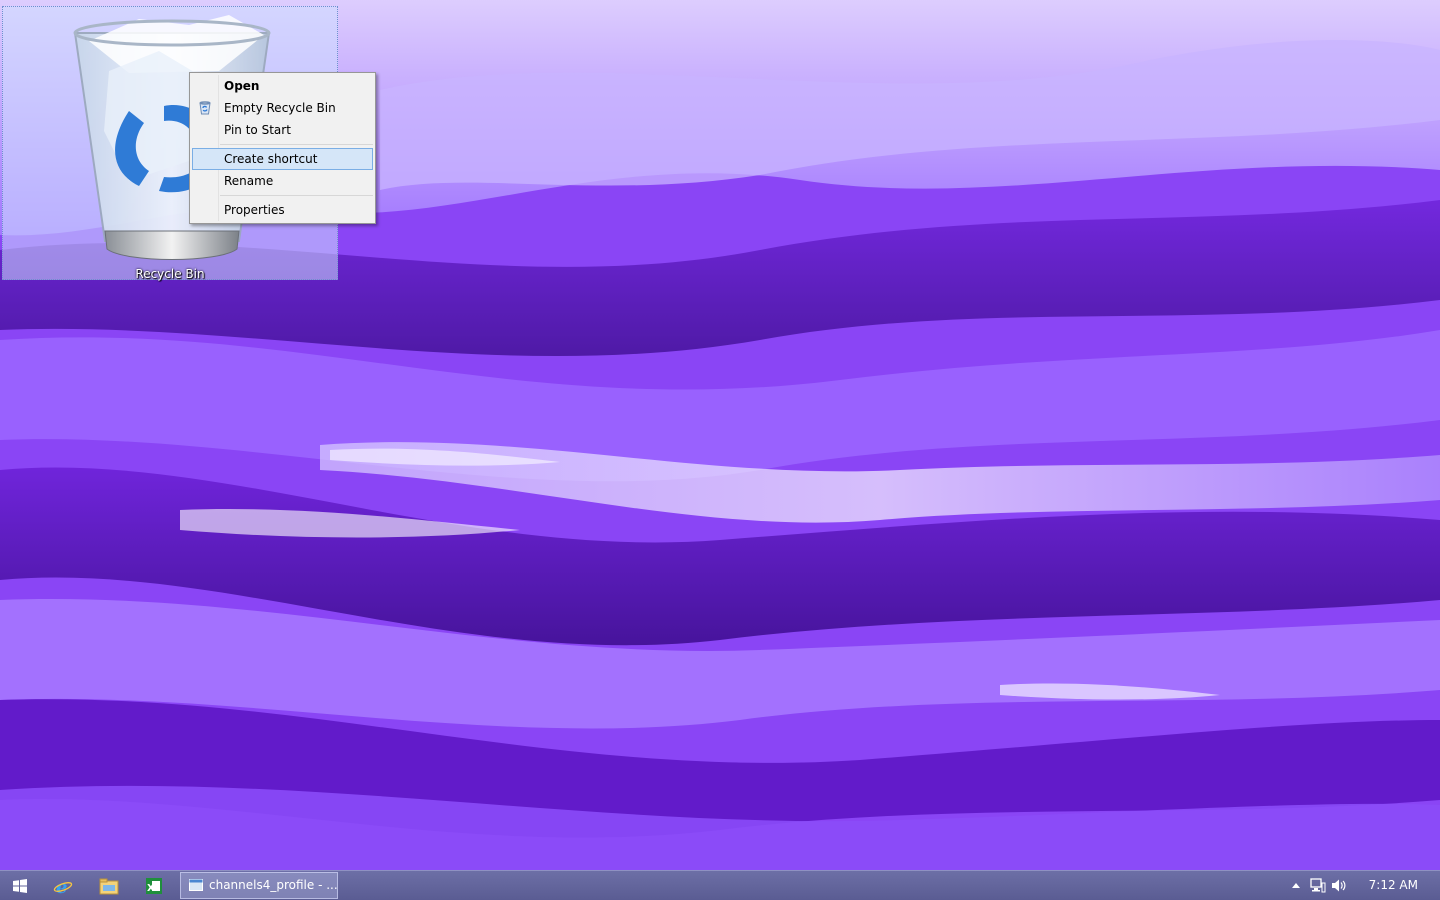 This screenshot has height=900, width=1440. I want to click on internet-explorer-button: e, so click(63, 886).